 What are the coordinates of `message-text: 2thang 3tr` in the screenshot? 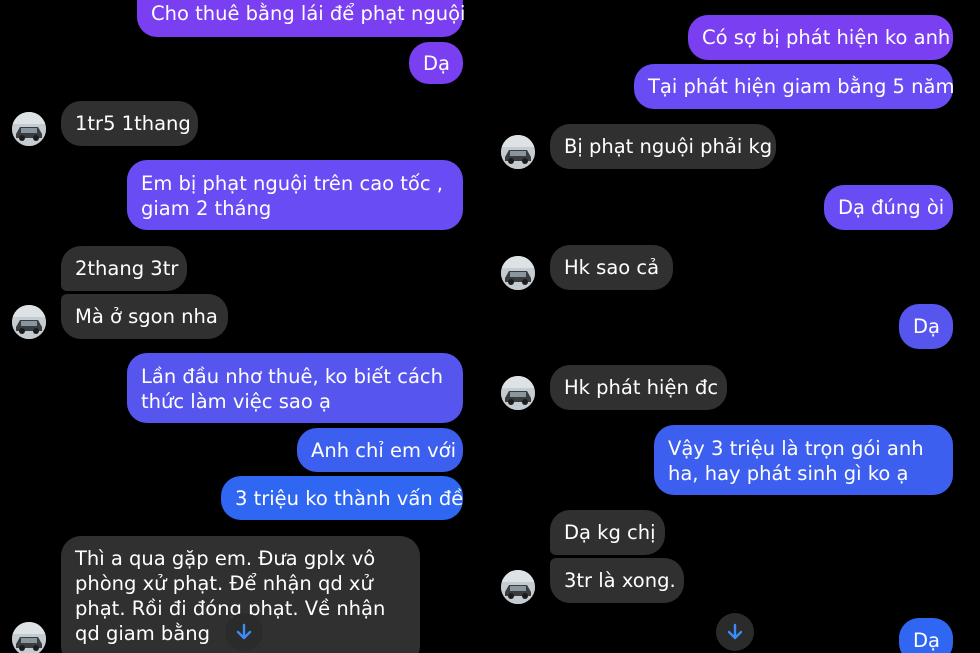 It's located at (127, 268).